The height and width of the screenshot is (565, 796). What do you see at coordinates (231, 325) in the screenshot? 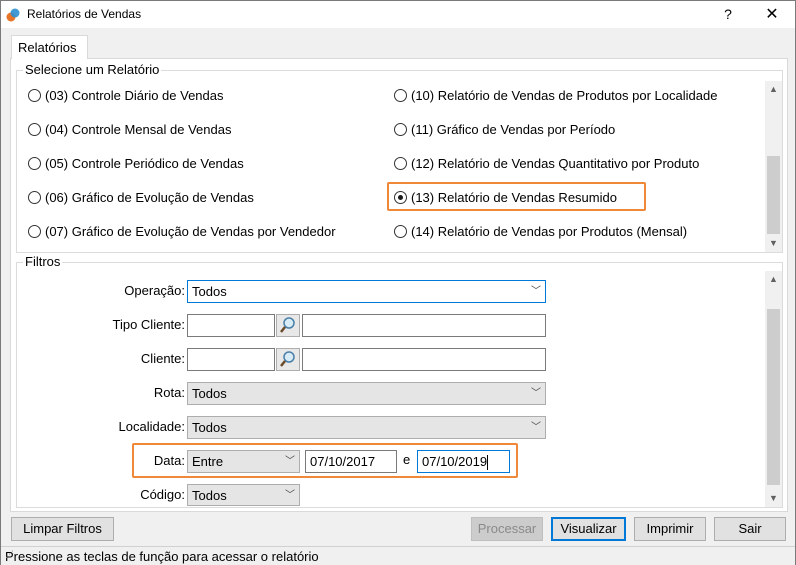
I see `tipo-cliente-code-input` at bounding box center [231, 325].